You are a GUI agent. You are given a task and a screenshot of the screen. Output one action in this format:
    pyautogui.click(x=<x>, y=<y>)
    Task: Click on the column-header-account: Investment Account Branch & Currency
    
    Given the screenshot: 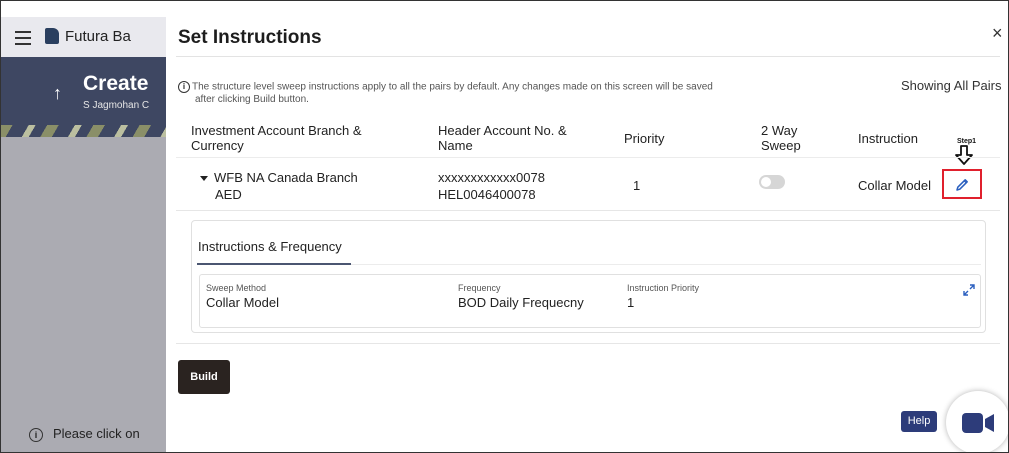 What is the action you would take?
    pyautogui.click(x=276, y=138)
    